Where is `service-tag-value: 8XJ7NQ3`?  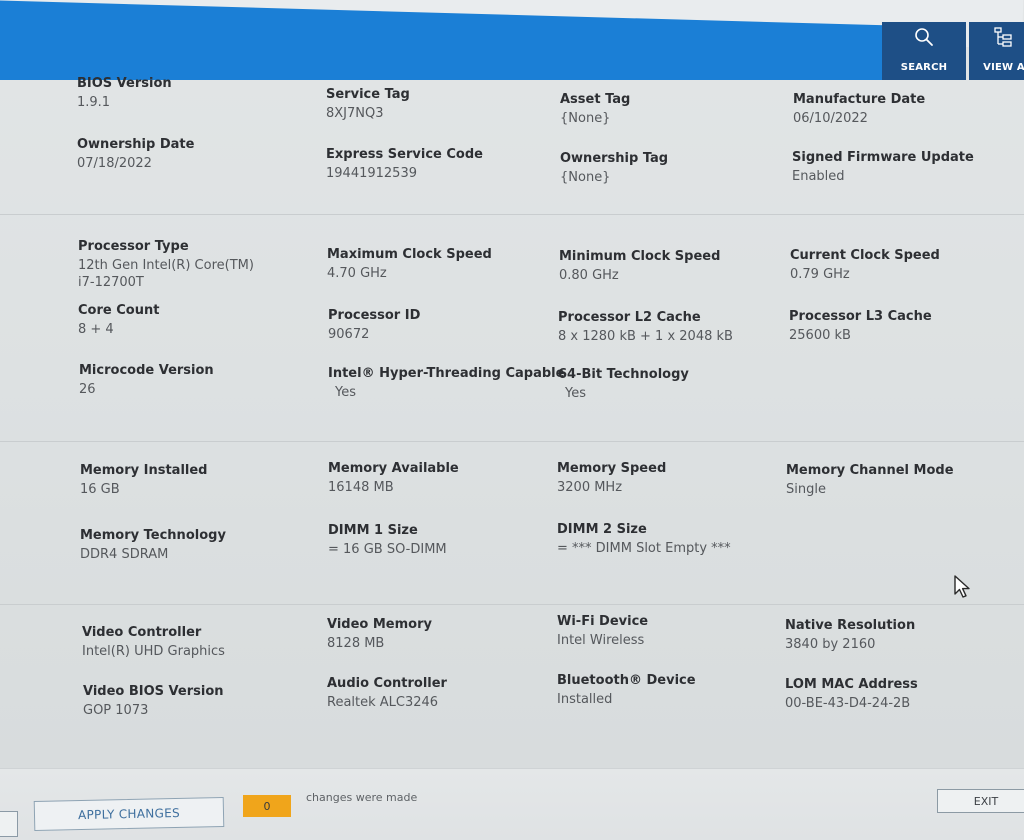
service-tag-value: 8XJ7NQ3 is located at coordinates (355, 113).